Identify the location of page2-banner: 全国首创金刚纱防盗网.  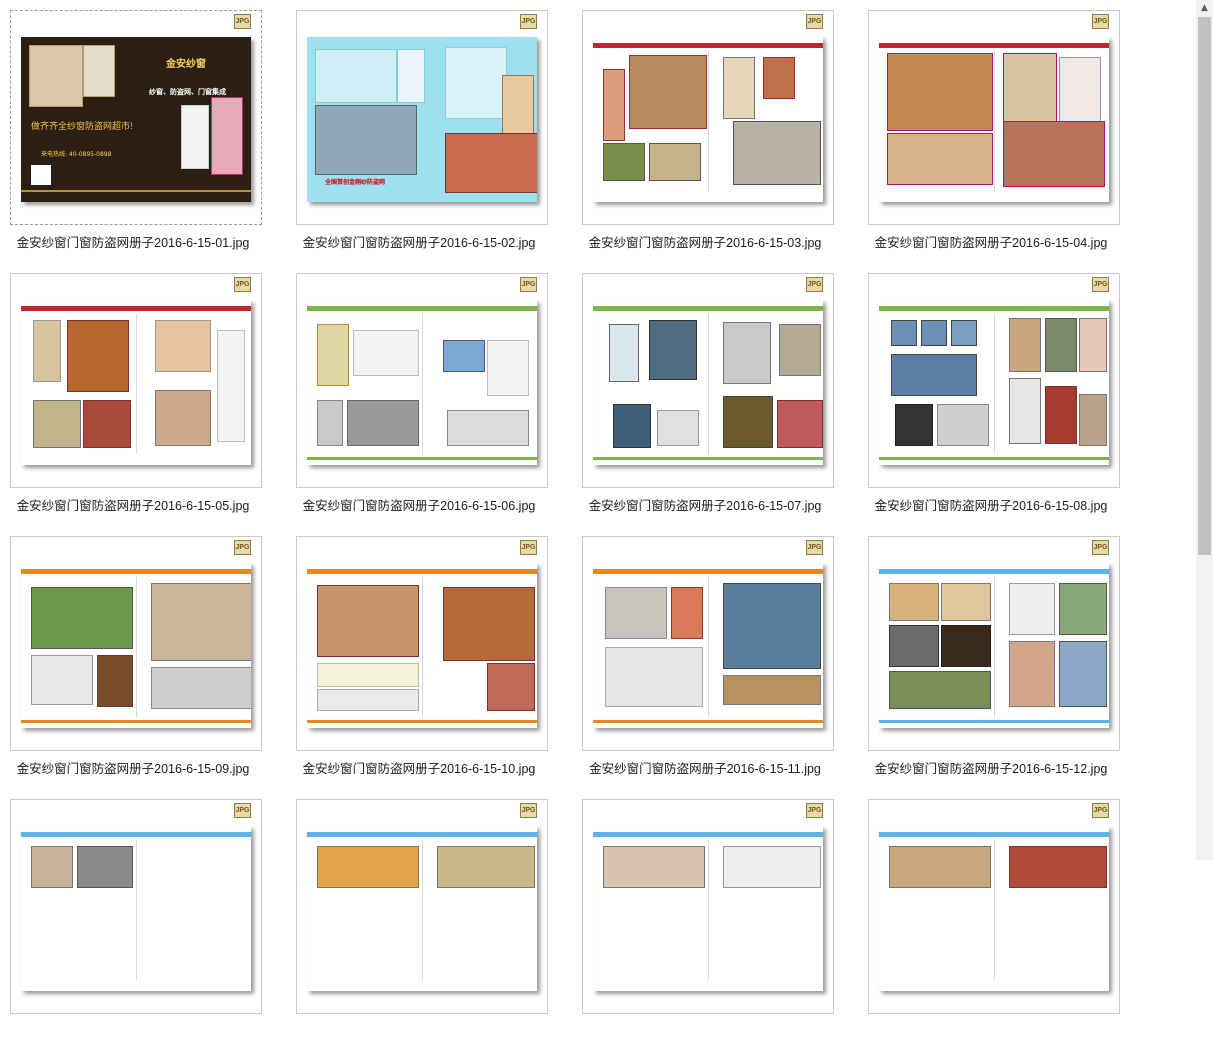
(355, 182).